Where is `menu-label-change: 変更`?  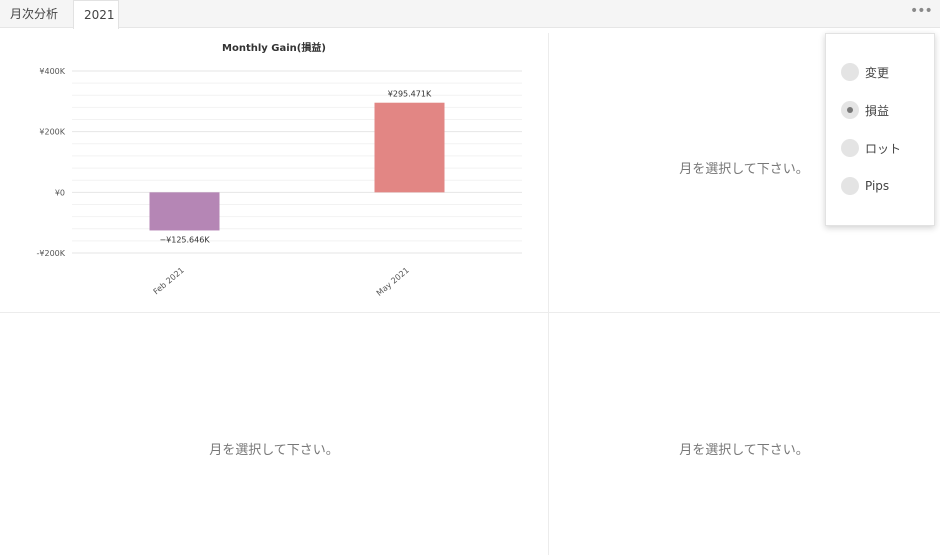 menu-label-change: 変更 is located at coordinates (877, 72).